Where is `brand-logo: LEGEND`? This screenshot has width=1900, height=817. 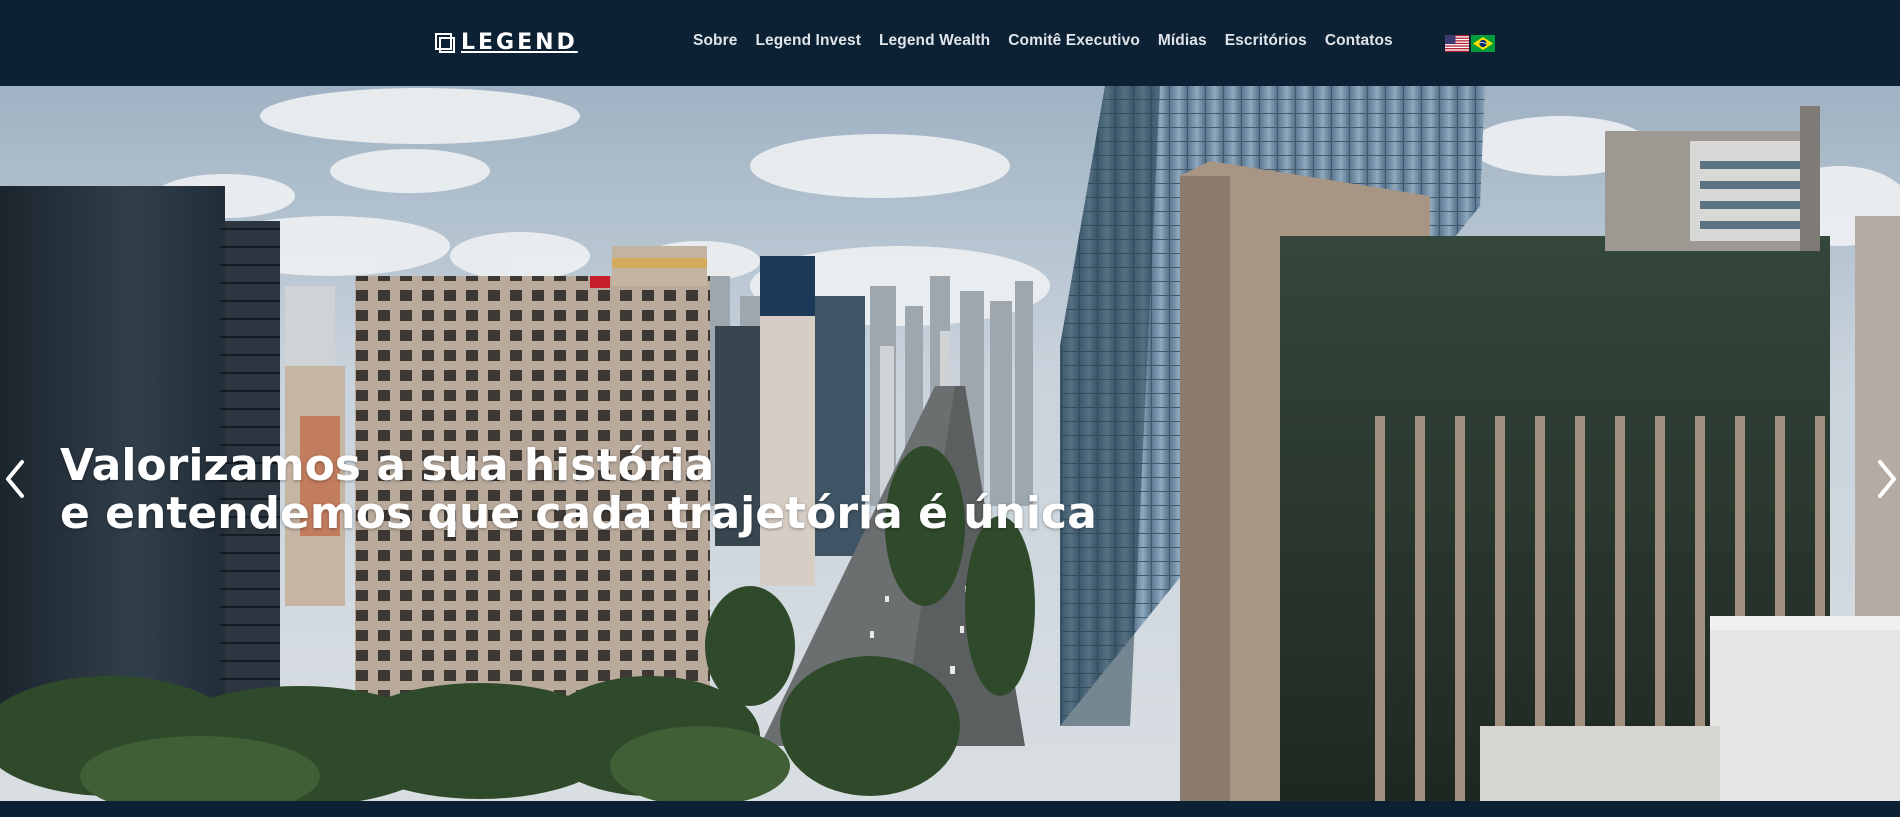
brand-logo: LEGEND is located at coordinates (506, 43).